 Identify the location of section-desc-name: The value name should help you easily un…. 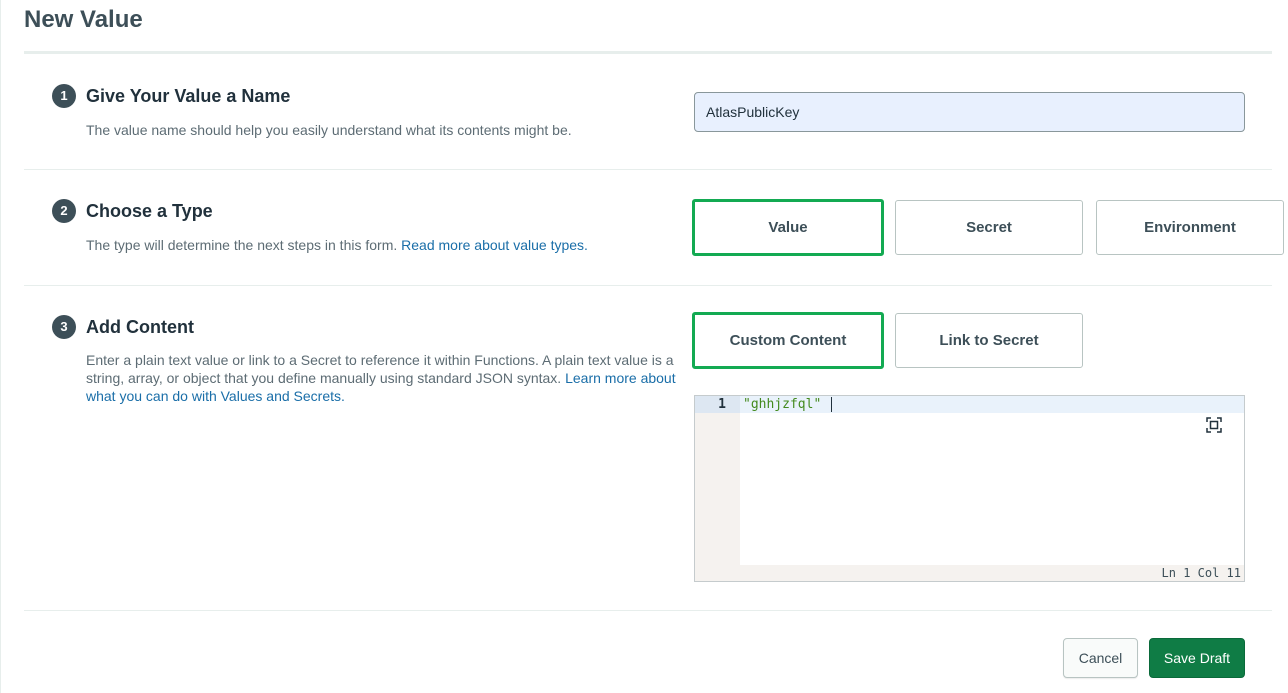
(329, 130).